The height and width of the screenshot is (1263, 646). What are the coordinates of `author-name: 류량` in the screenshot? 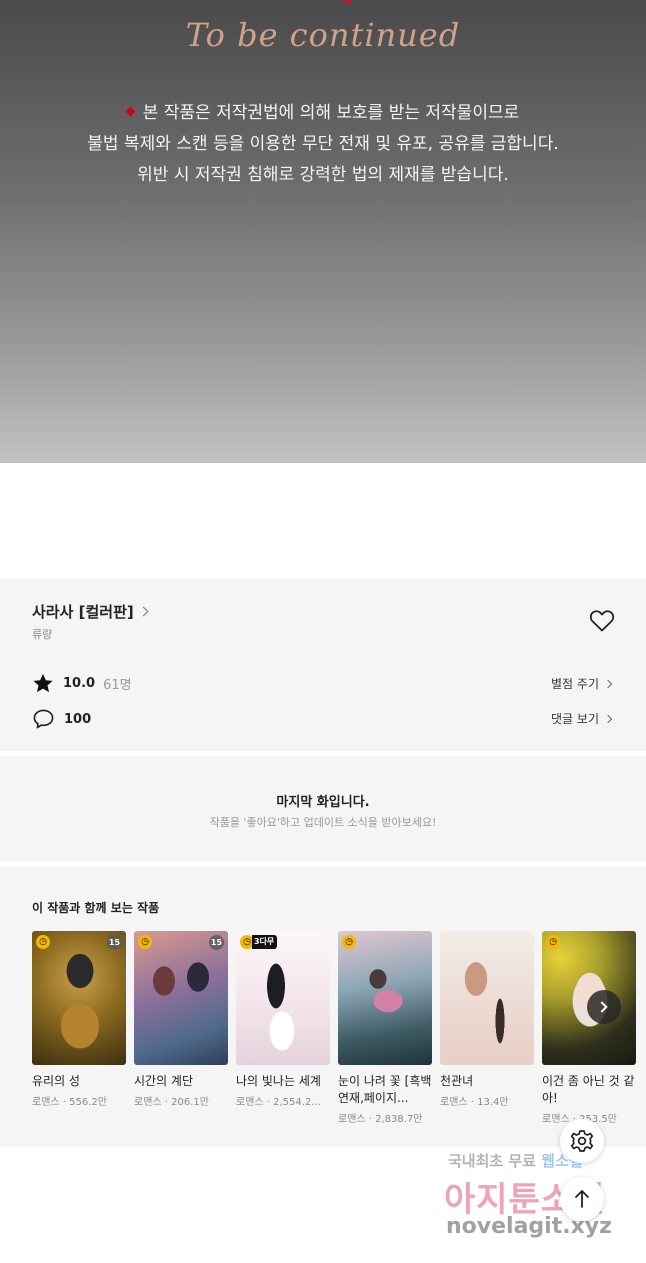 It's located at (42, 634).